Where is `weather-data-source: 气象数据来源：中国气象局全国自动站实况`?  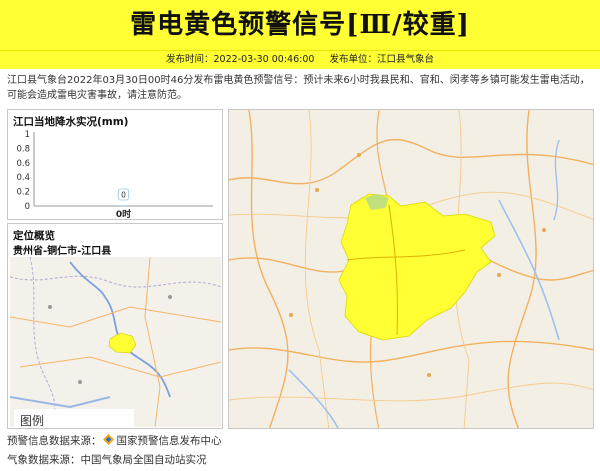 weather-data-source: 气象数据来源：中国气象局全国自动站实况 is located at coordinates (107, 460).